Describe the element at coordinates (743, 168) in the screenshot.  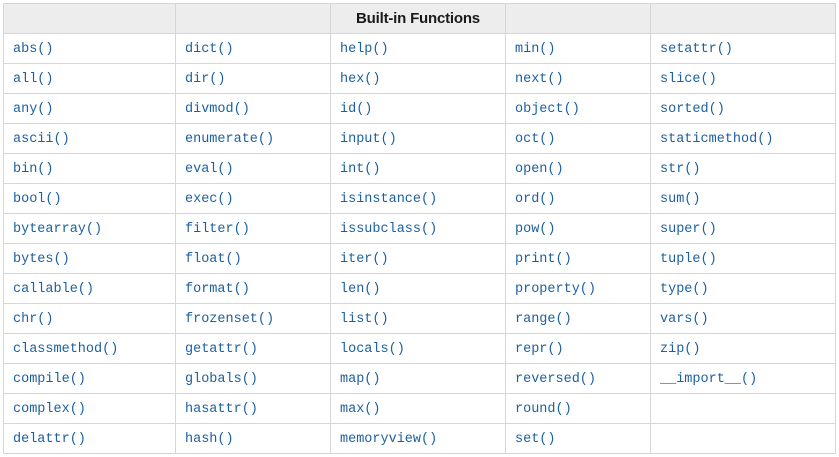
I see `table-cell: str()` at that location.